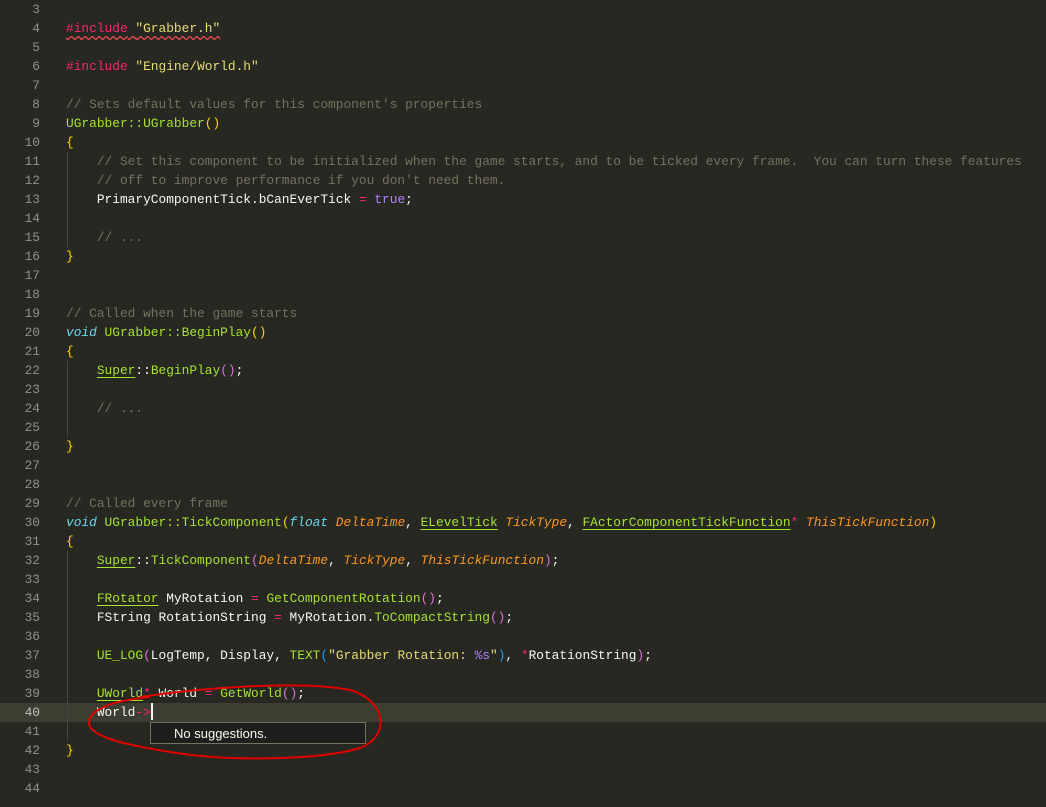 This screenshot has height=807, width=1046. What do you see at coordinates (523, 465) in the screenshot?
I see `code-line: 27` at bounding box center [523, 465].